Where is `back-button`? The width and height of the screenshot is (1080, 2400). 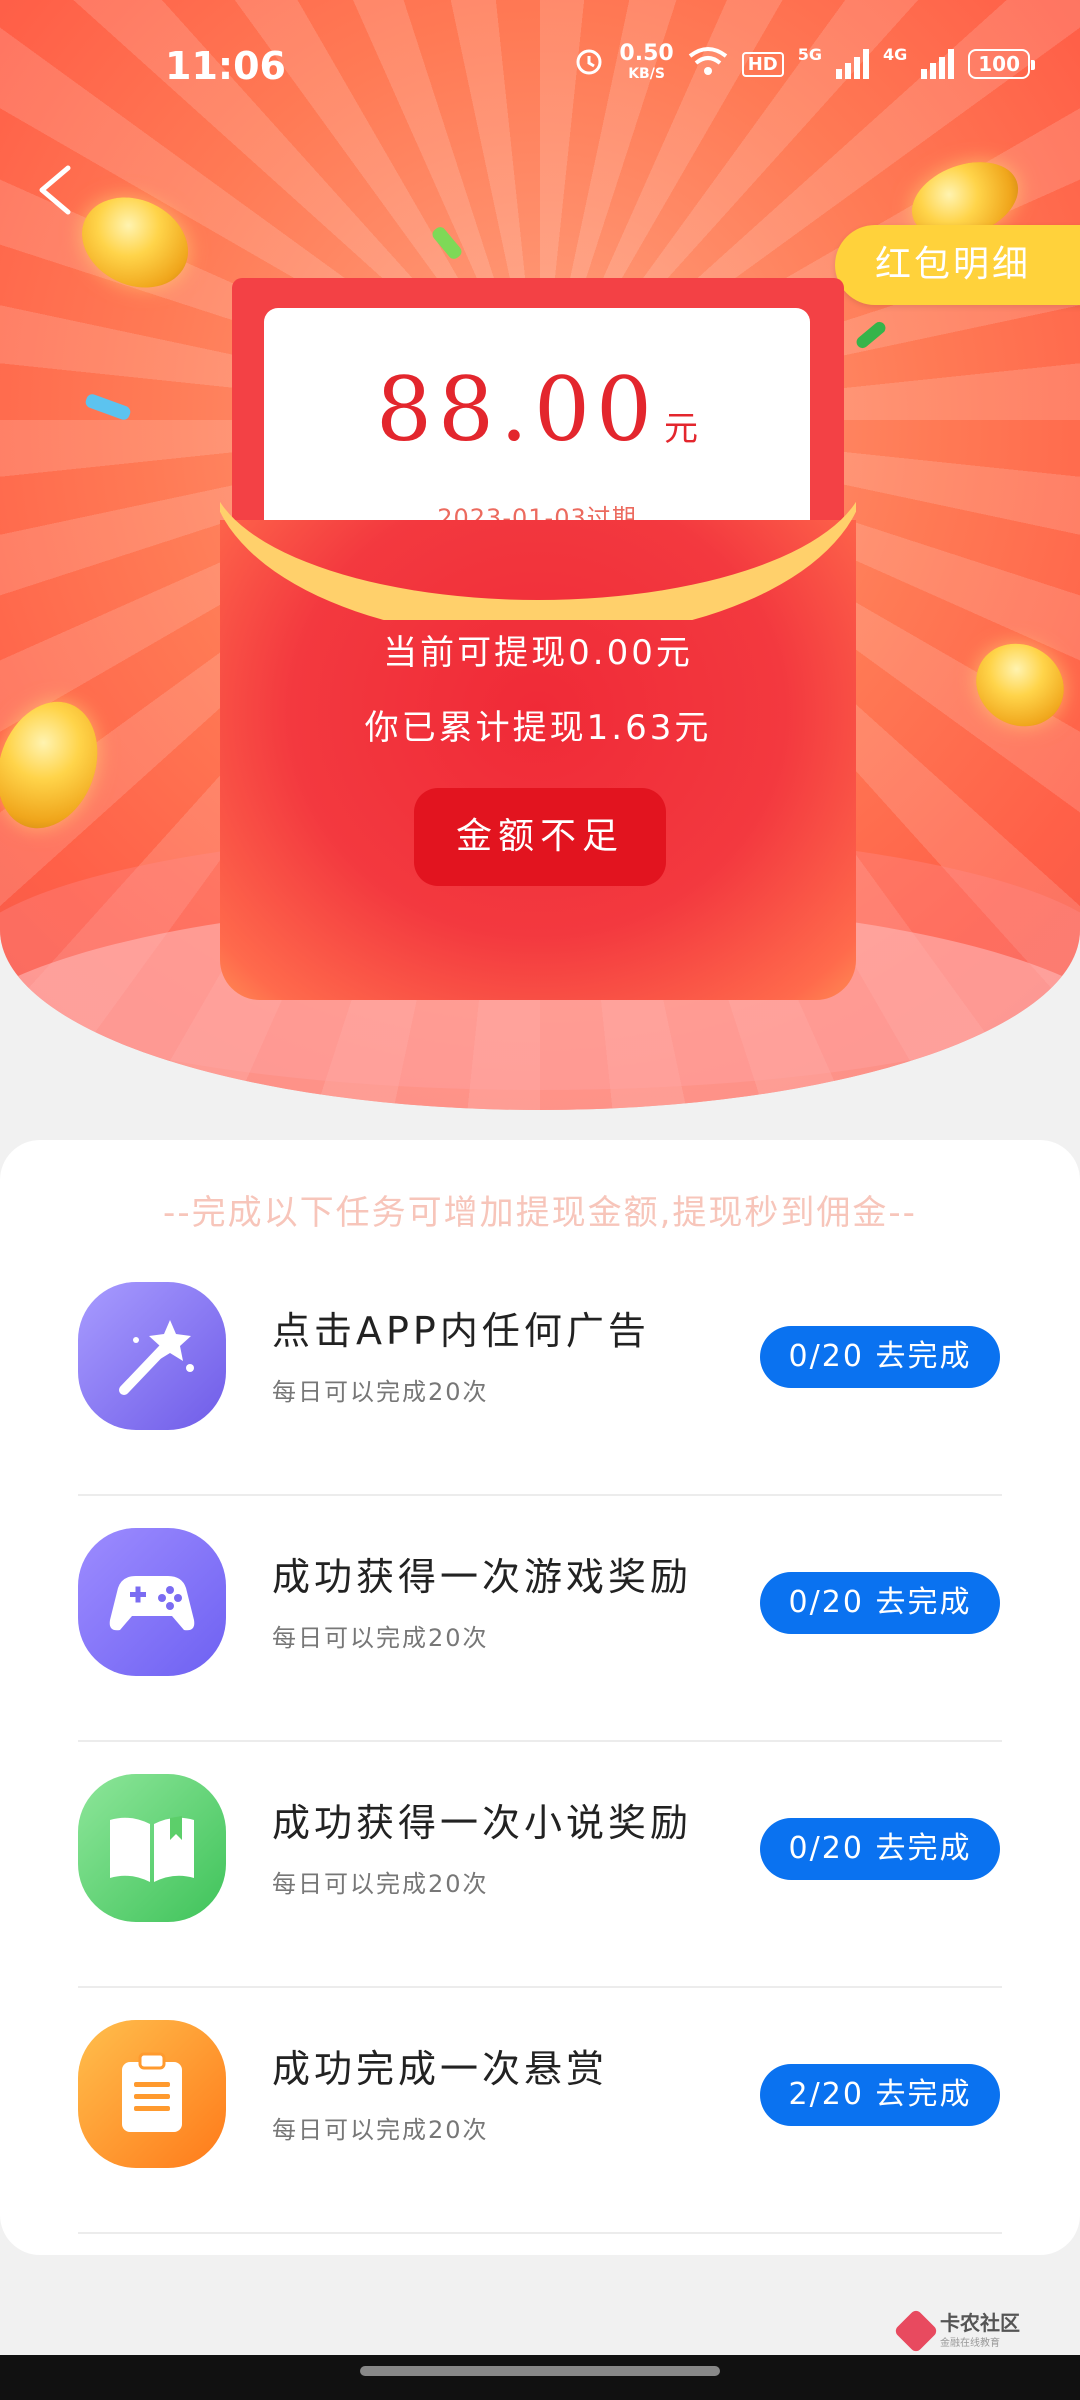
back-button is located at coordinates (60, 190).